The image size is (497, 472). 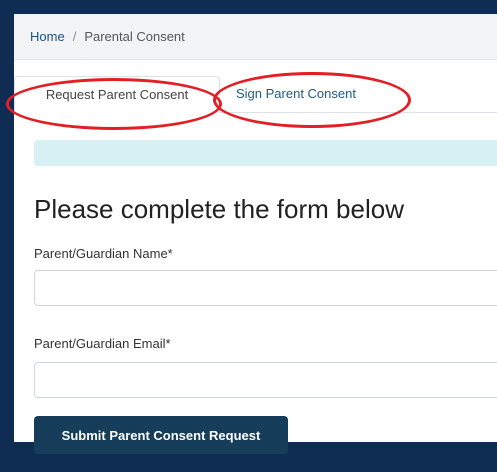 What do you see at coordinates (134, 36) in the screenshot?
I see `breadcrumb-current: Parental Consent` at bounding box center [134, 36].